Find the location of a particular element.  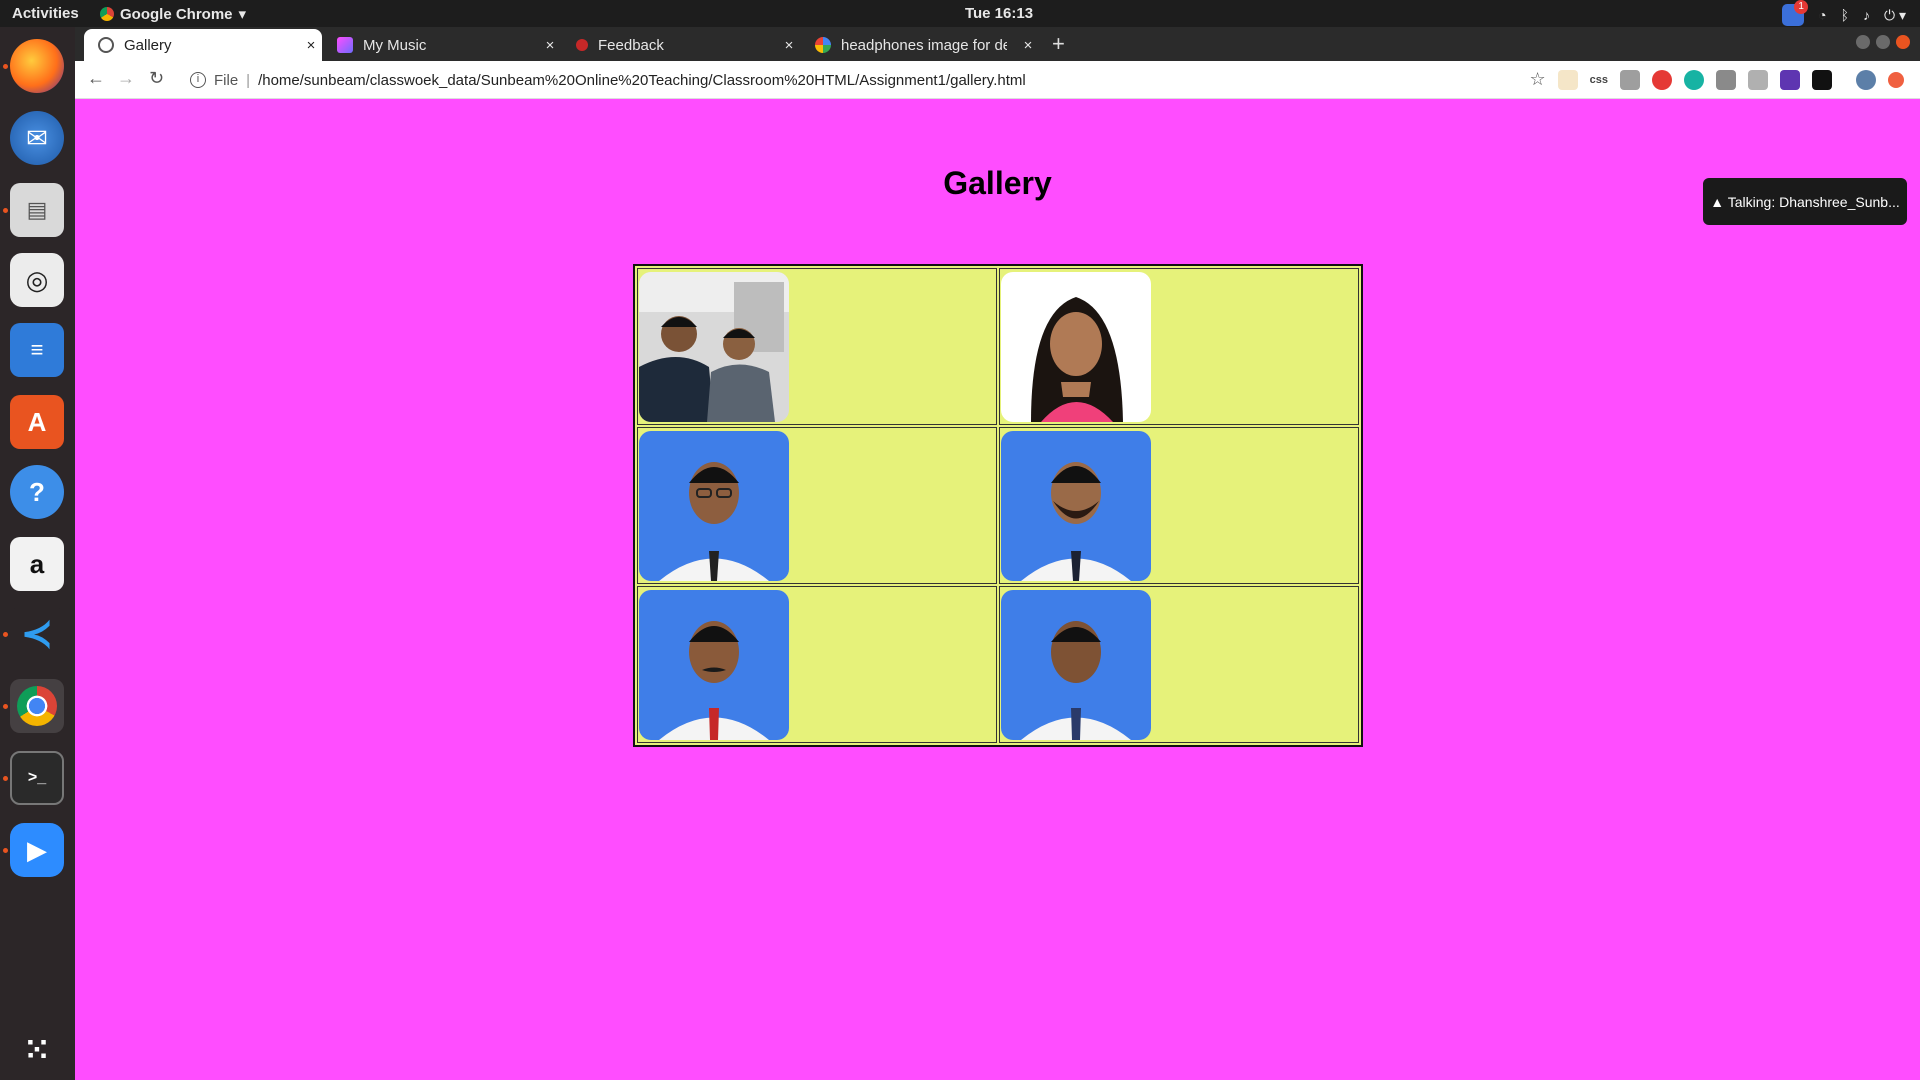

dock: ✉ ▤ ◎ ≡ A ? a ≺ >_ ▶ ⁙ is located at coordinates (37, 553).